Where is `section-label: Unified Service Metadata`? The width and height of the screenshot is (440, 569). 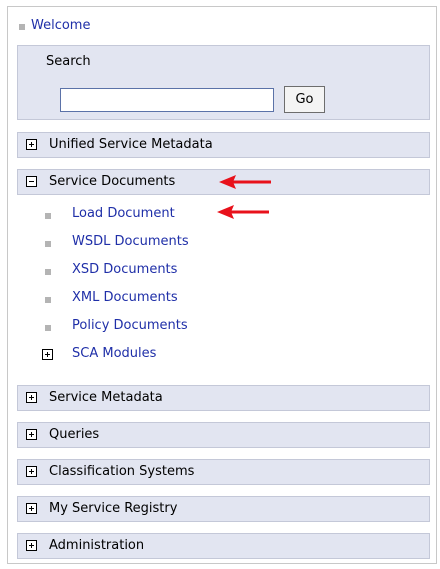 section-label: Unified Service Metadata is located at coordinates (131, 144).